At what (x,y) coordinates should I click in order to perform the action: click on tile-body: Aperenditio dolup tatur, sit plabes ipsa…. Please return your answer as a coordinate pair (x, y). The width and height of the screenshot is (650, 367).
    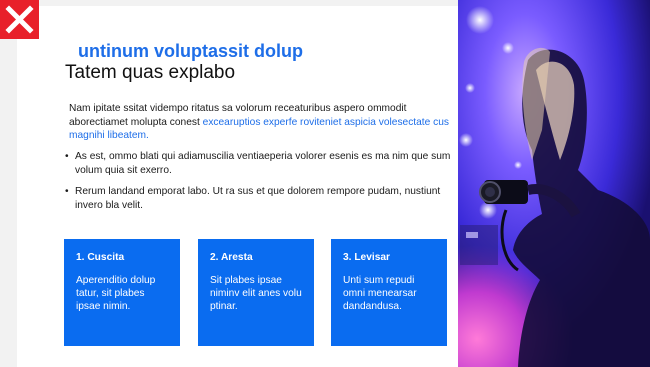
    Looking at the image, I should click on (116, 293).